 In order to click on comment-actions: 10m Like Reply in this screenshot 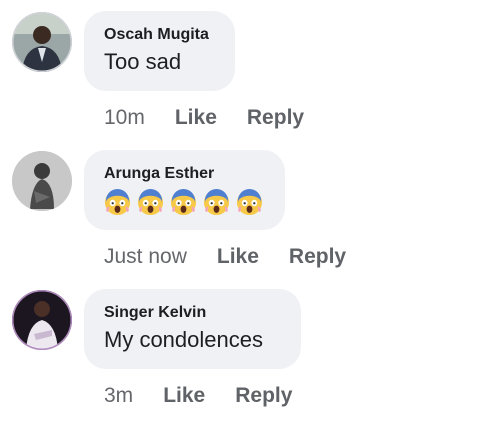, I will do `click(204, 118)`.